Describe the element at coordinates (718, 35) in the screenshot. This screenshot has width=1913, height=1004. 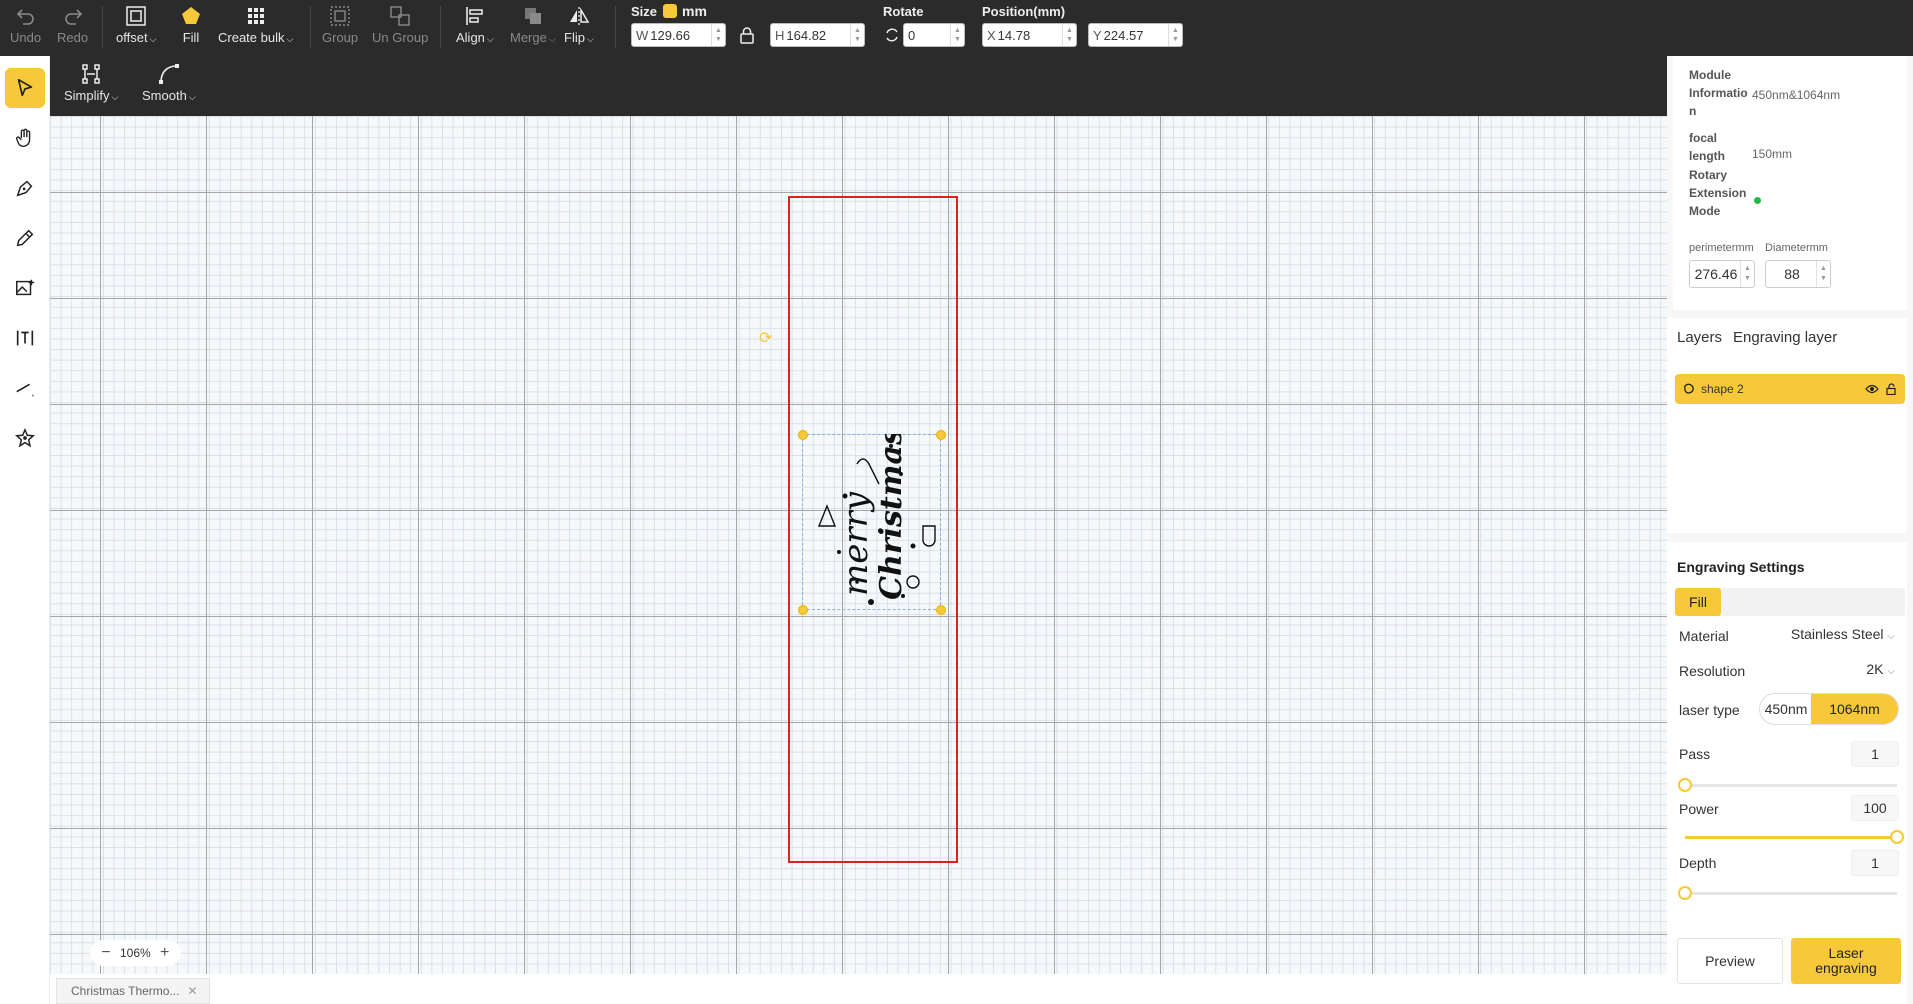
I see `width-stepper: ▲ ▼` at that location.